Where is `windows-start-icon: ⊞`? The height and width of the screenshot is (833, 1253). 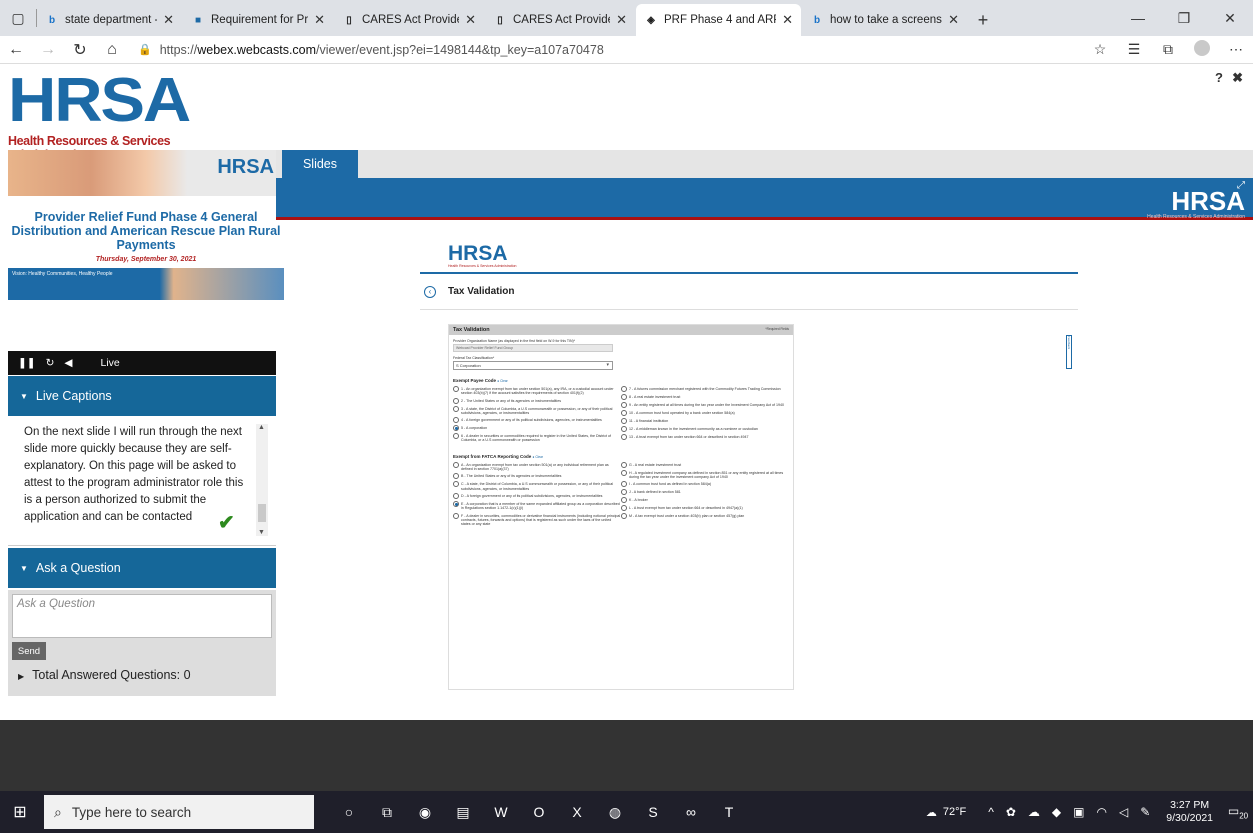
windows-start-icon: ⊞ is located at coordinates (20, 812).